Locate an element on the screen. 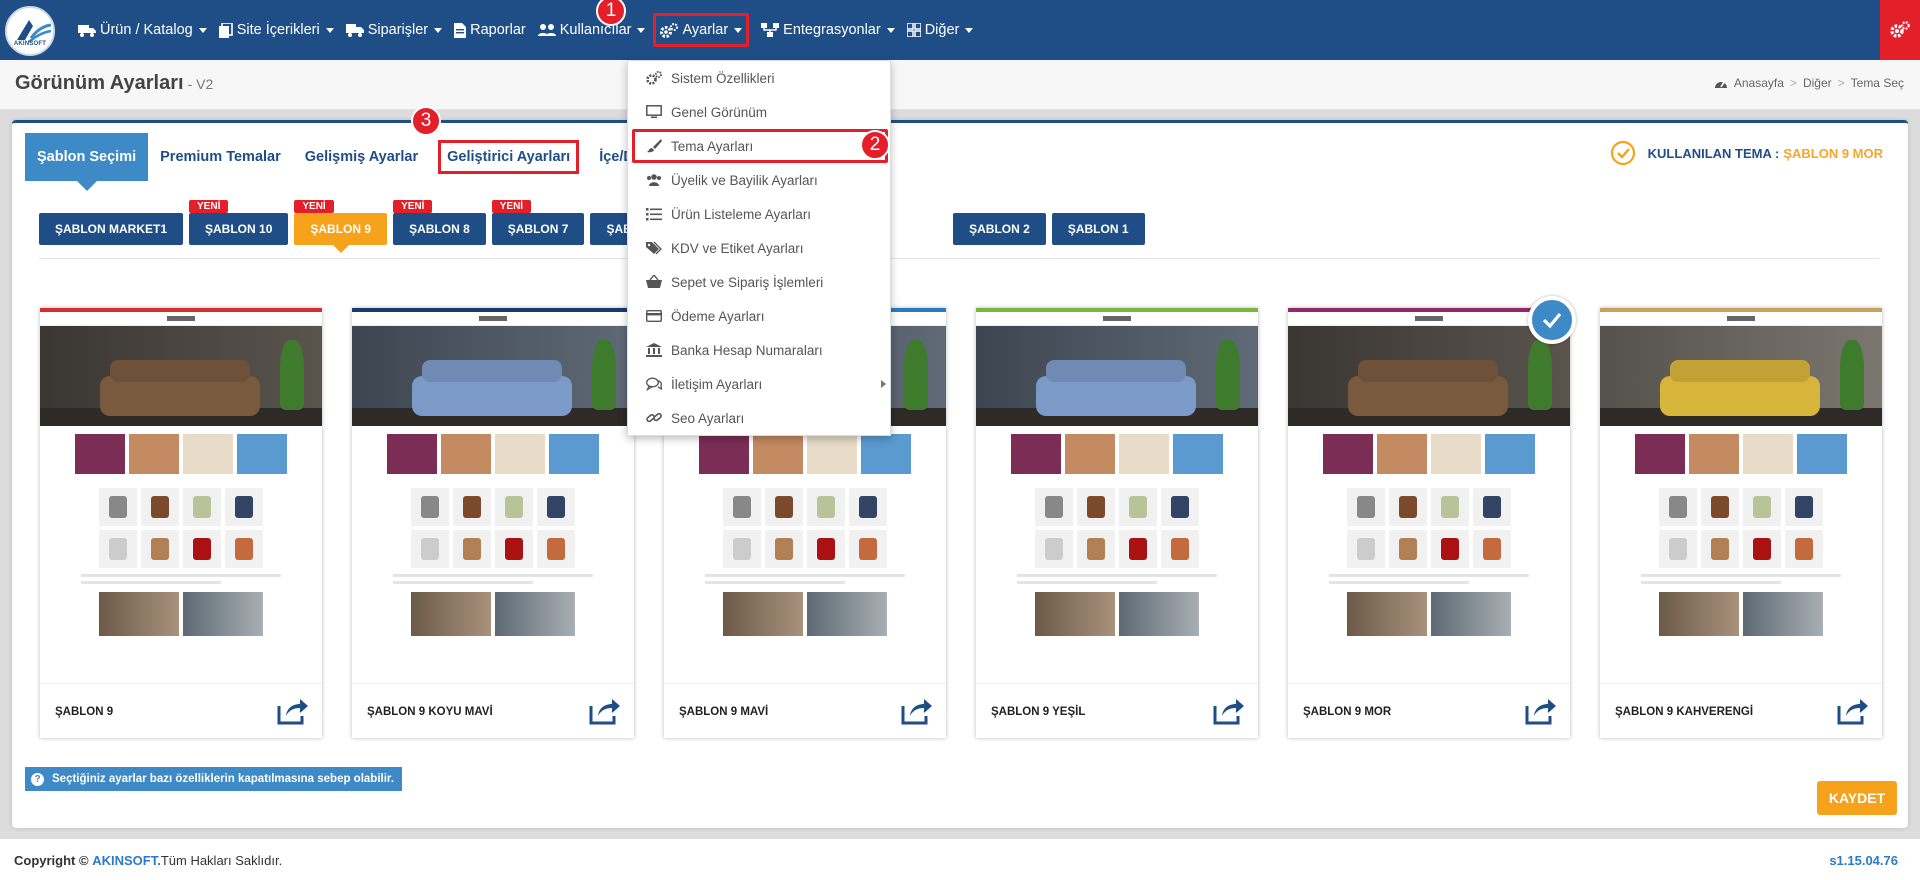 The image size is (1920, 880). template-button-label: ŞABLON 8 is located at coordinates (439, 229).